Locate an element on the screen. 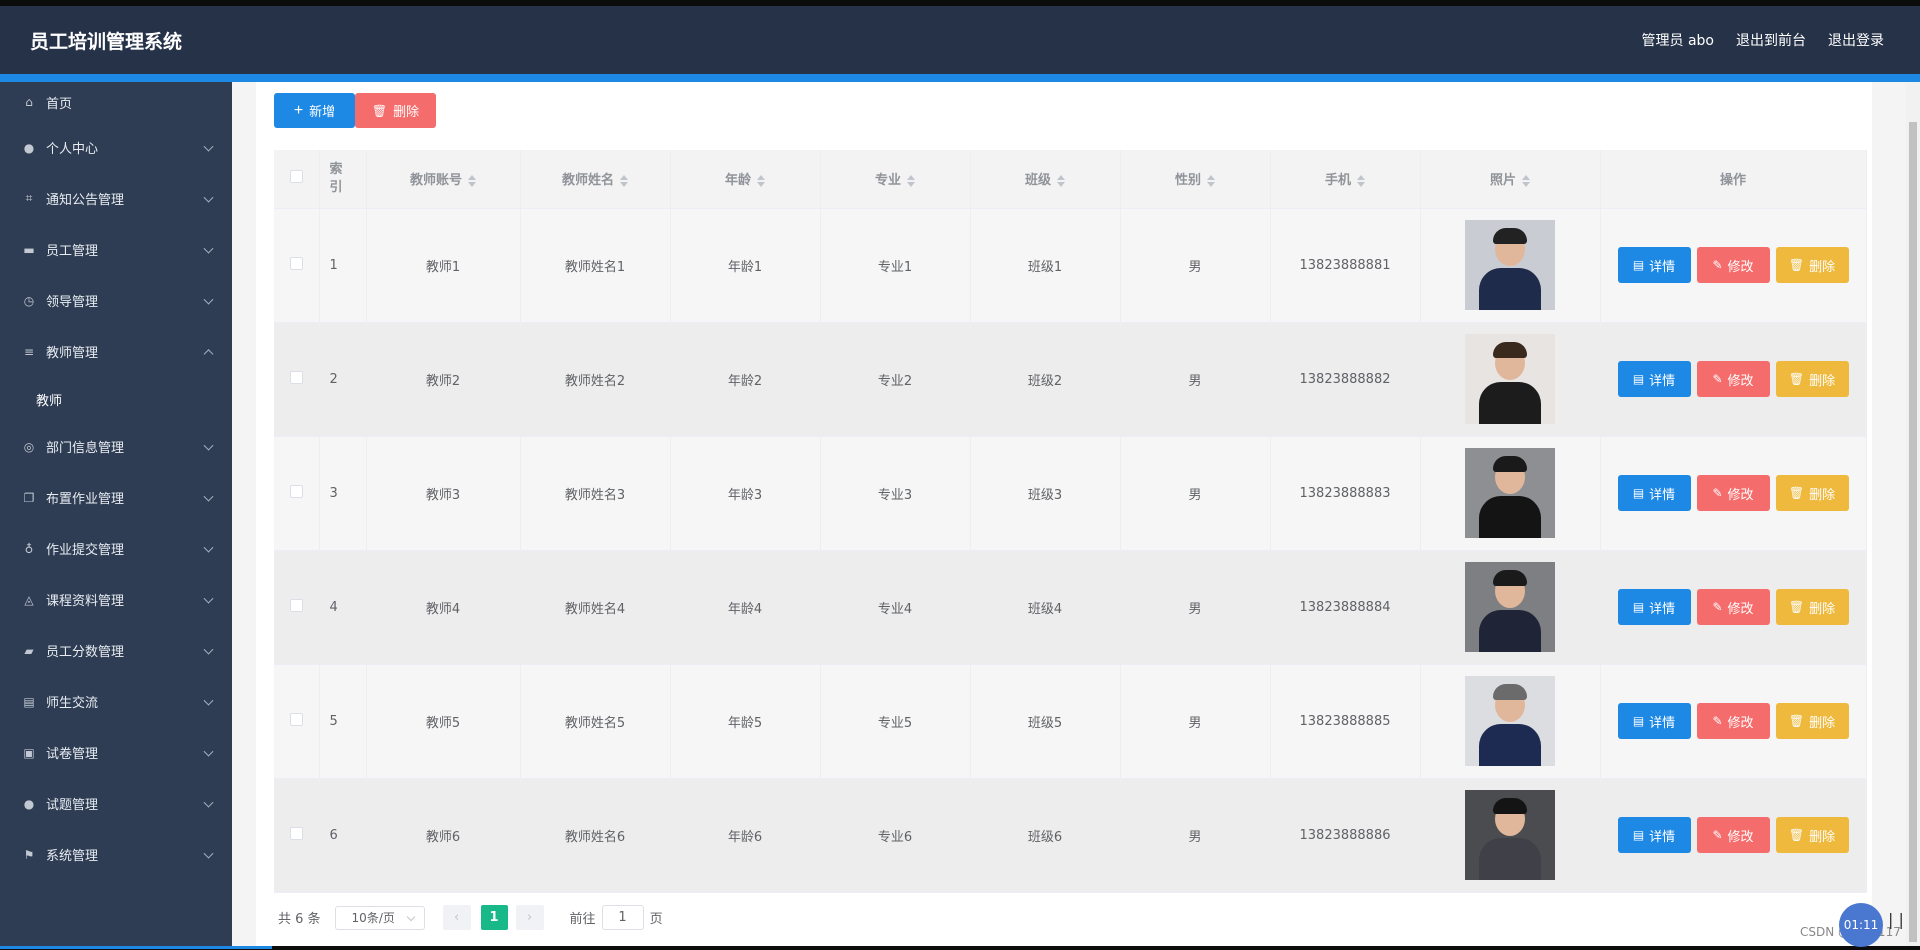  timer-badge: 01:11 is located at coordinates (1861, 925).